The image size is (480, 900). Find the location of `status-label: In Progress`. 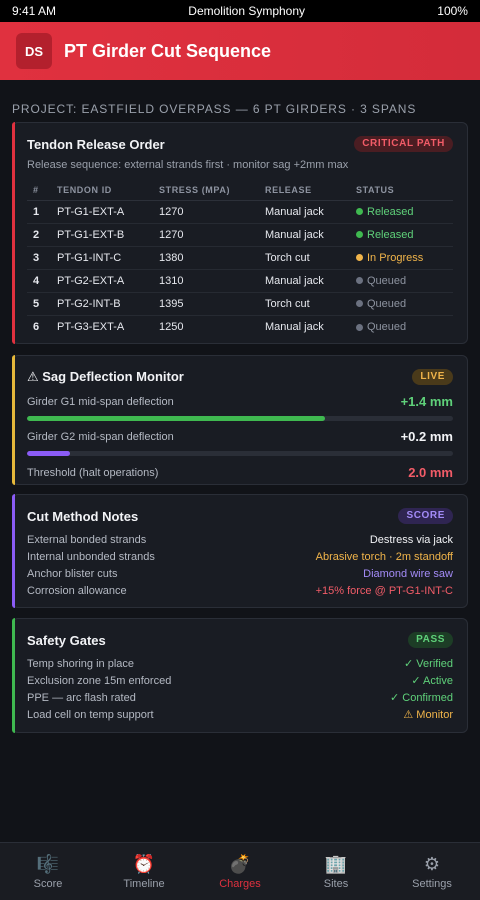

status-label: In Progress is located at coordinates (395, 257).